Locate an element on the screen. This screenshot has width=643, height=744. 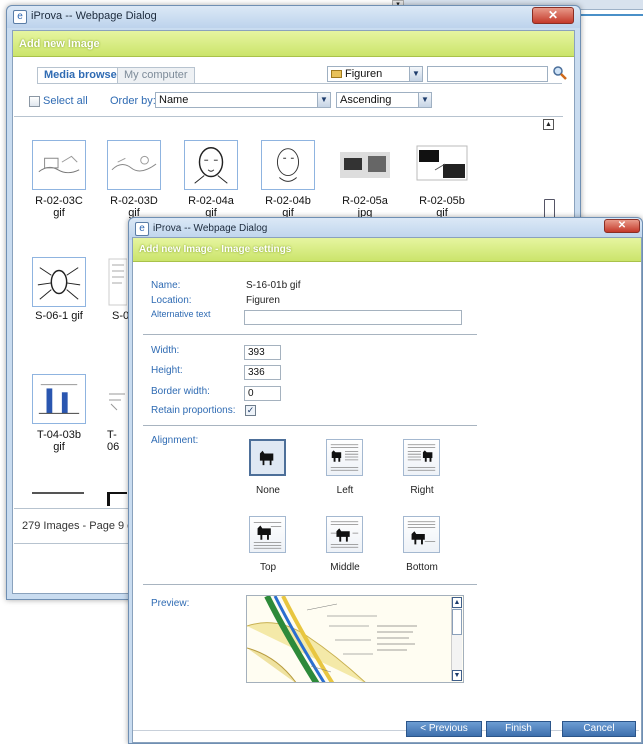
name-value: S-16-01b gif is located at coordinates (273, 285).